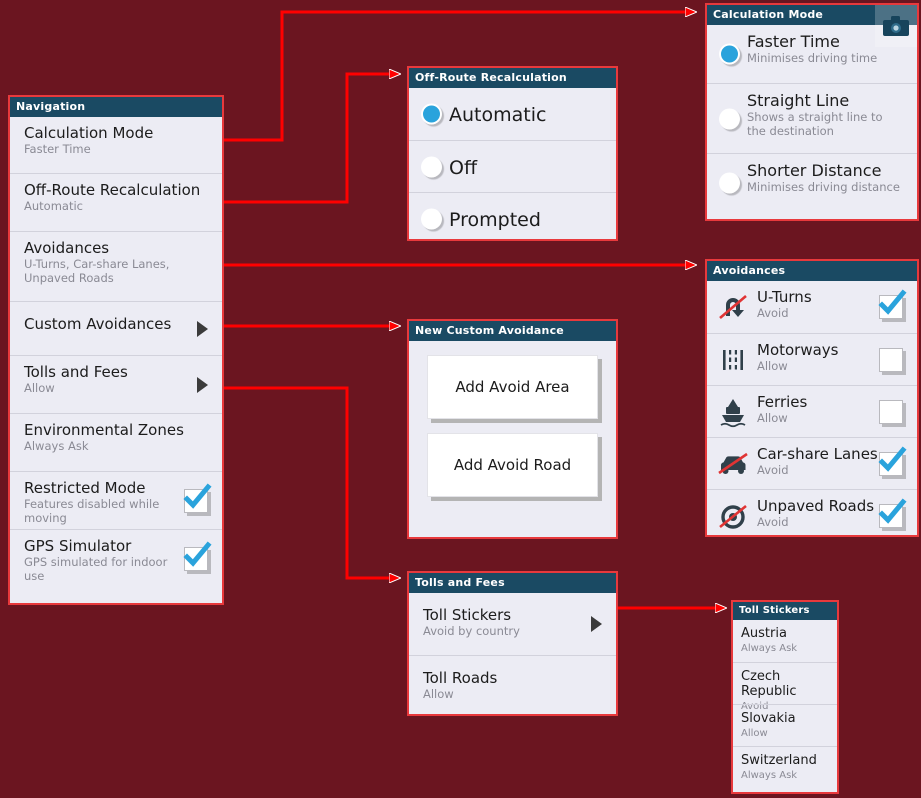 This screenshot has width=921, height=798. I want to click on ferries-checkbox, so click(891, 411).